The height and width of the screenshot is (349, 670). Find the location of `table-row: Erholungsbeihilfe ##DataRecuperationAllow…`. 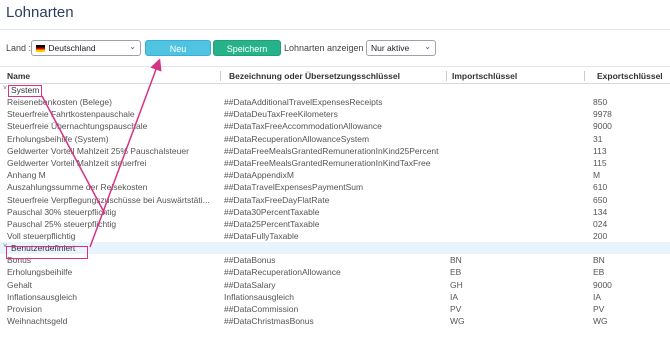

table-row: Erholungsbeihilfe ##DataRecuperationAllow… is located at coordinates (335, 272).